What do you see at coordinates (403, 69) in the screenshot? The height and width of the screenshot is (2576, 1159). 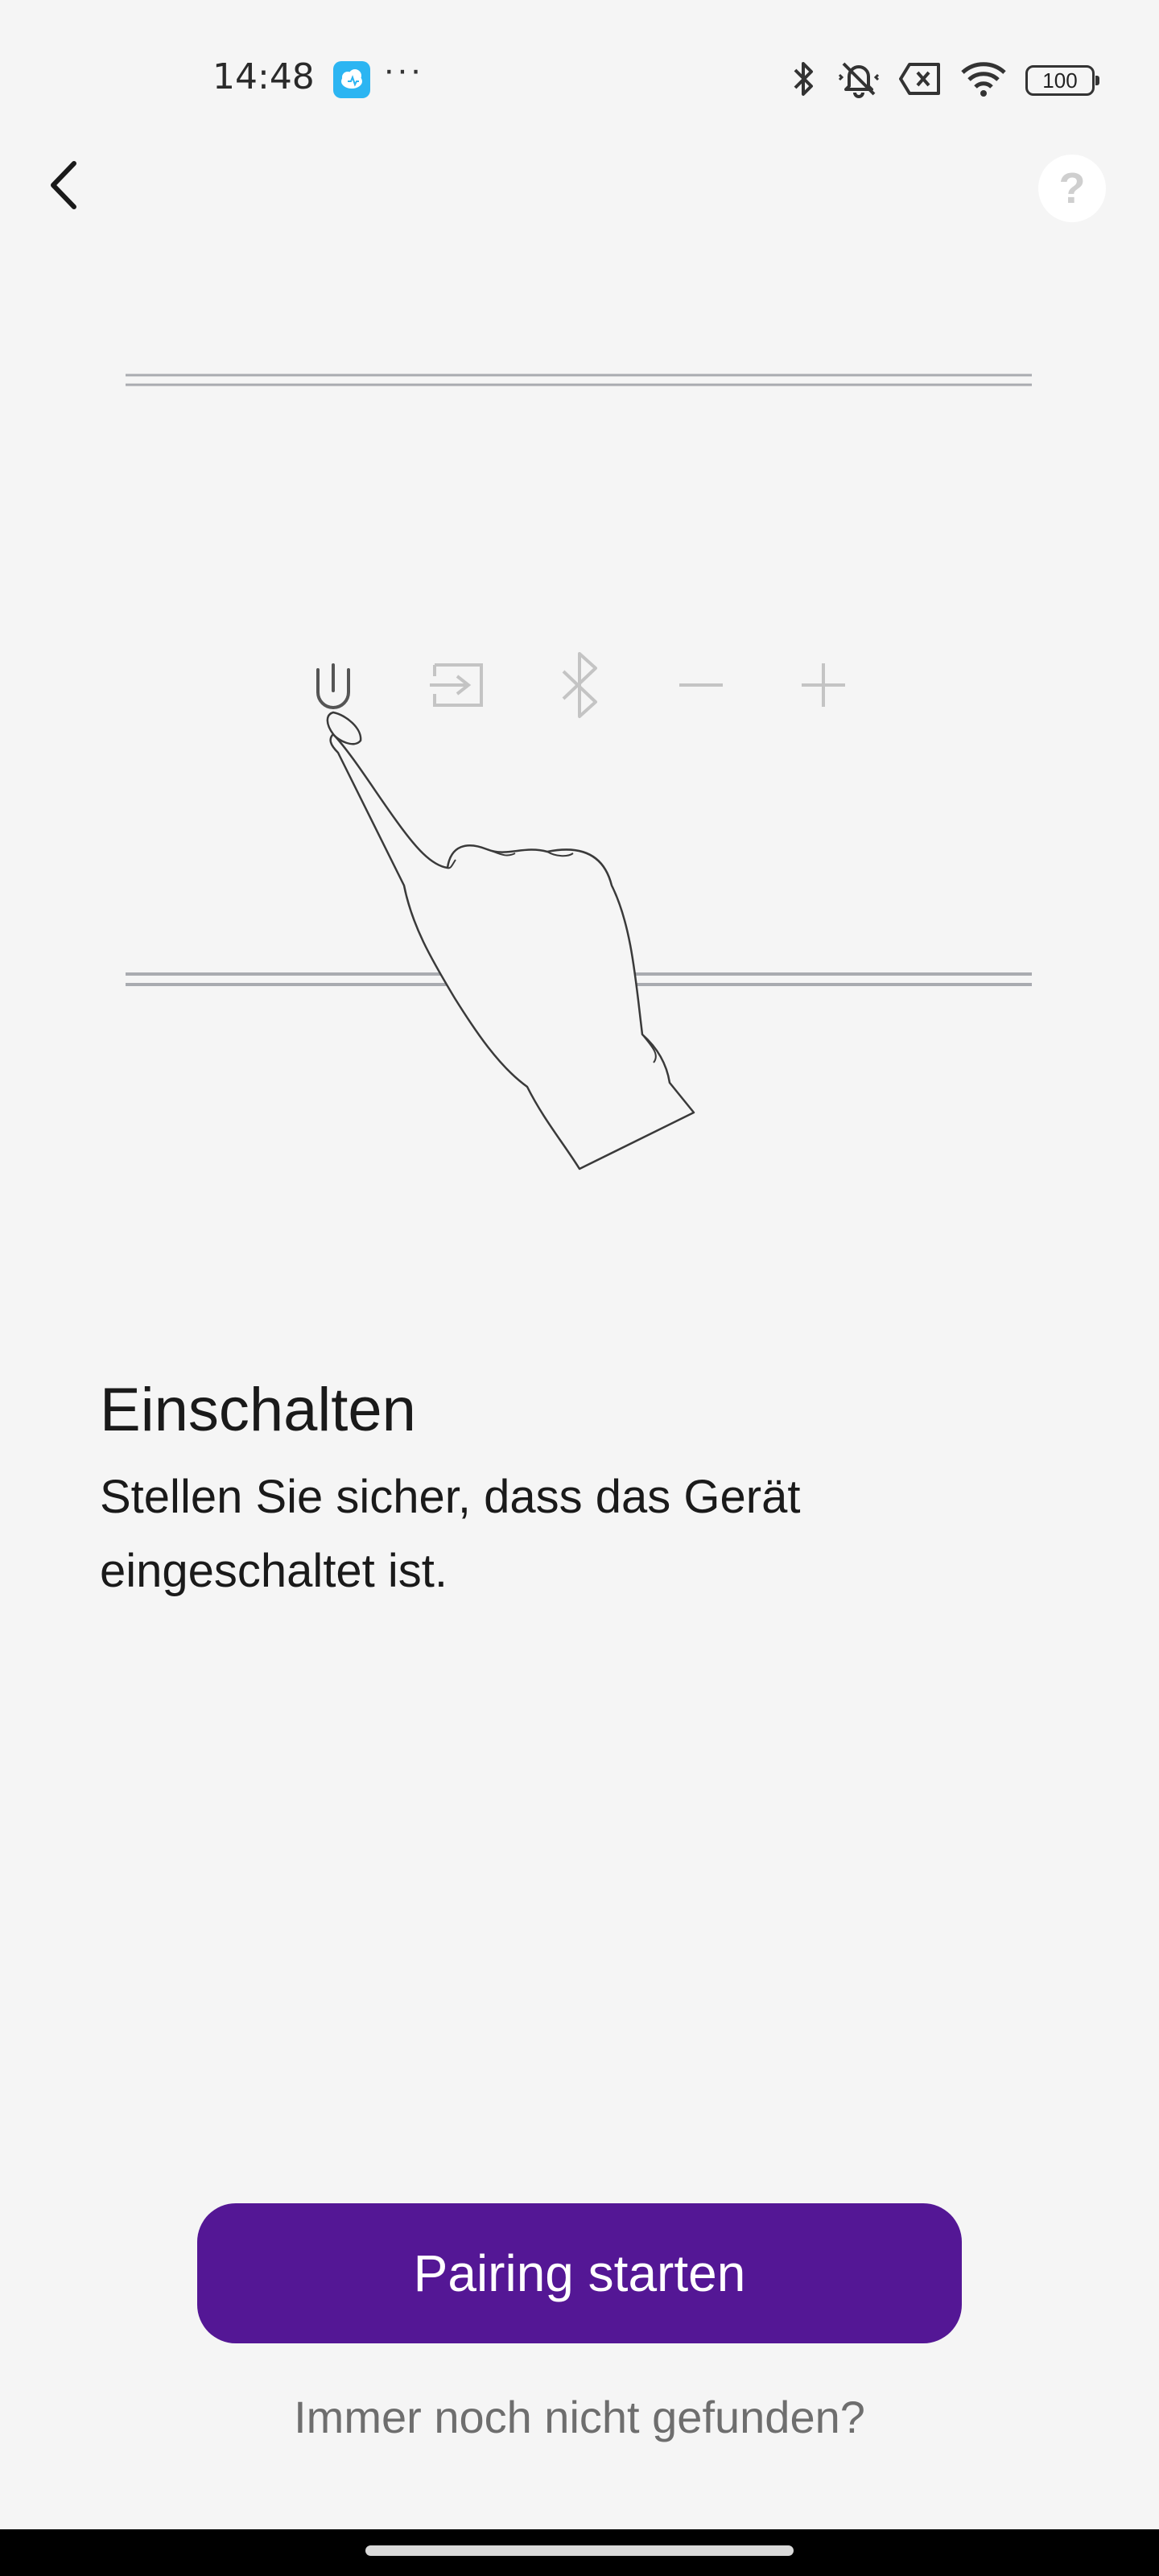 I see `more-notifications-icon: ···` at bounding box center [403, 69].